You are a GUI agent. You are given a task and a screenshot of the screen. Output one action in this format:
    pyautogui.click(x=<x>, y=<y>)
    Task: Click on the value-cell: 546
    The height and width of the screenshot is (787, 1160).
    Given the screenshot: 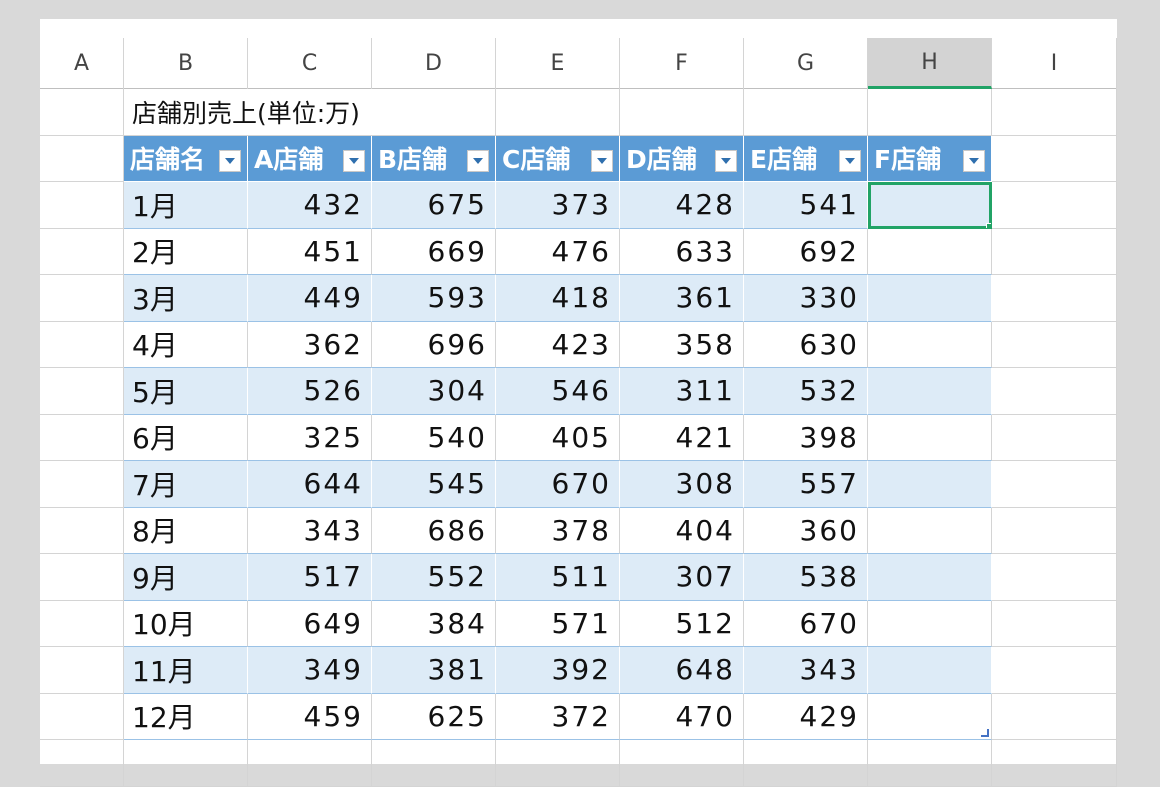 What is the action you would take?
    pyautogui.click(x=558, y=391)
    